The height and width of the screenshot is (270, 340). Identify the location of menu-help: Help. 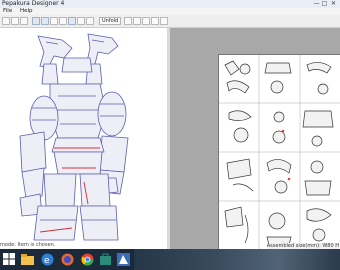
(26, 11).